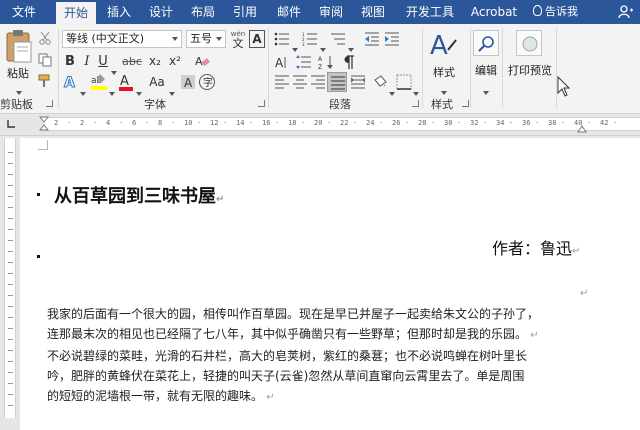 This screenshot has height=430, width=640. What do you see at coordinates (87, 61) in the screenshot?
I see `italic-button: I` at bounding box center [87, 61].